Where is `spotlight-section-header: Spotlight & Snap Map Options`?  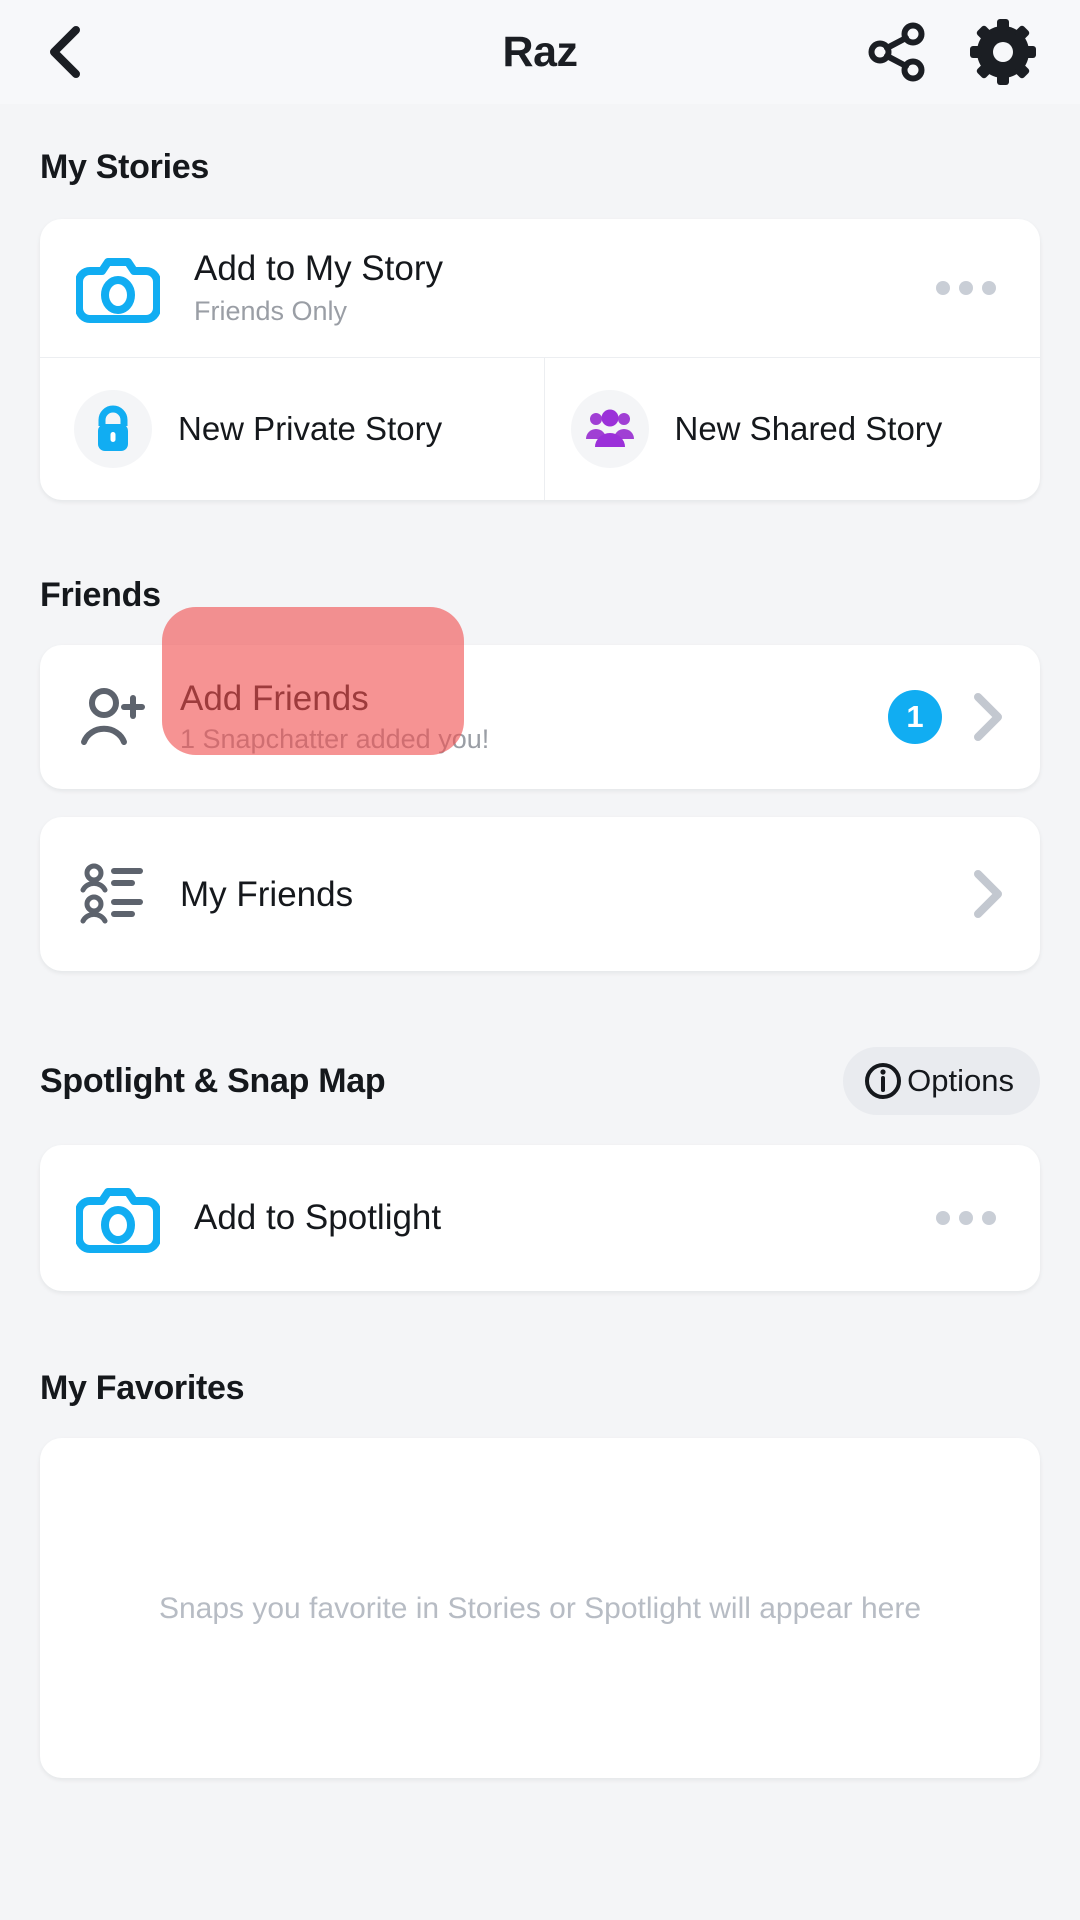 spotlight-section-header: Spotlight & Snap Map Options is located at coordinates (540, 1081).